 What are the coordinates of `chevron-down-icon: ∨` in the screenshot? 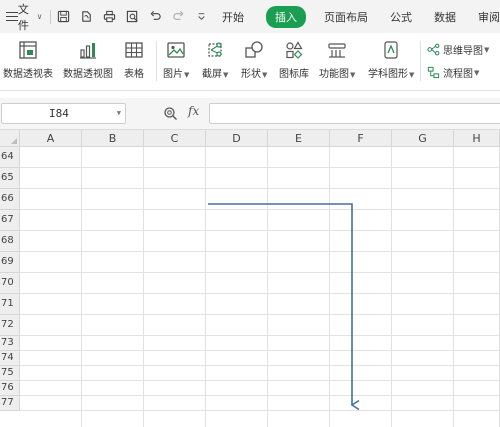 It's located at (40, 16).